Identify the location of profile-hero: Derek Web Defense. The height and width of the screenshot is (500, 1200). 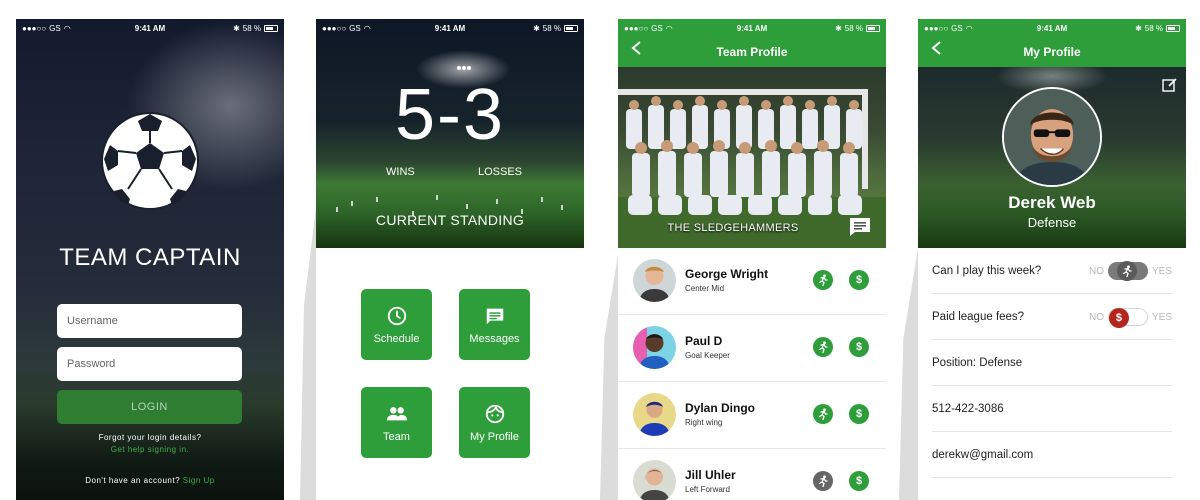
(1052, 157).